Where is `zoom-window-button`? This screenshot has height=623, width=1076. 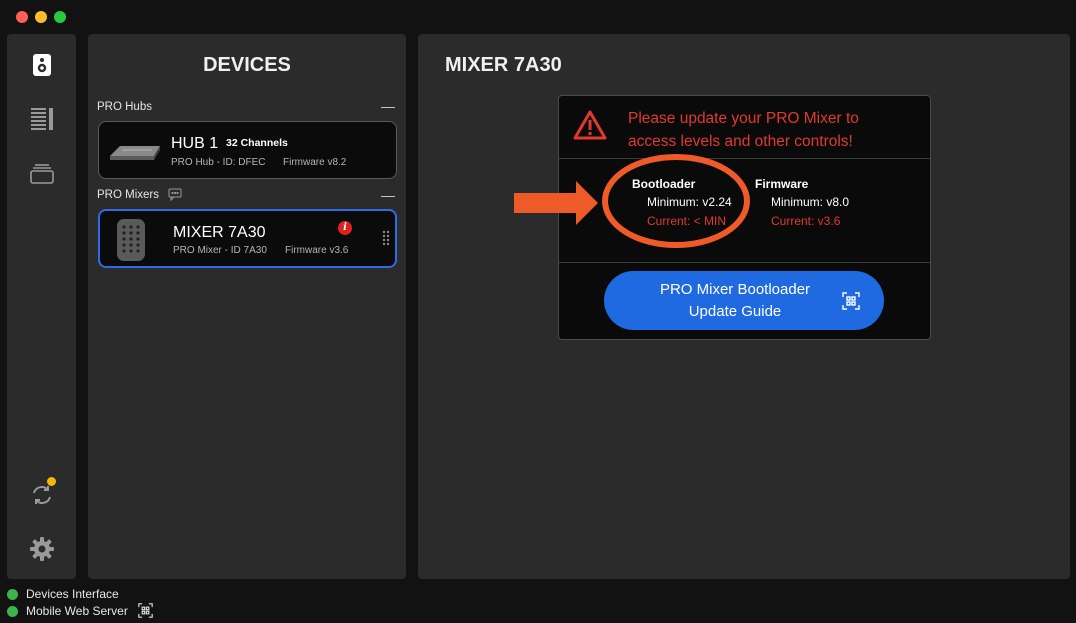 zoom-window-button is located at coordinates (60, 17).